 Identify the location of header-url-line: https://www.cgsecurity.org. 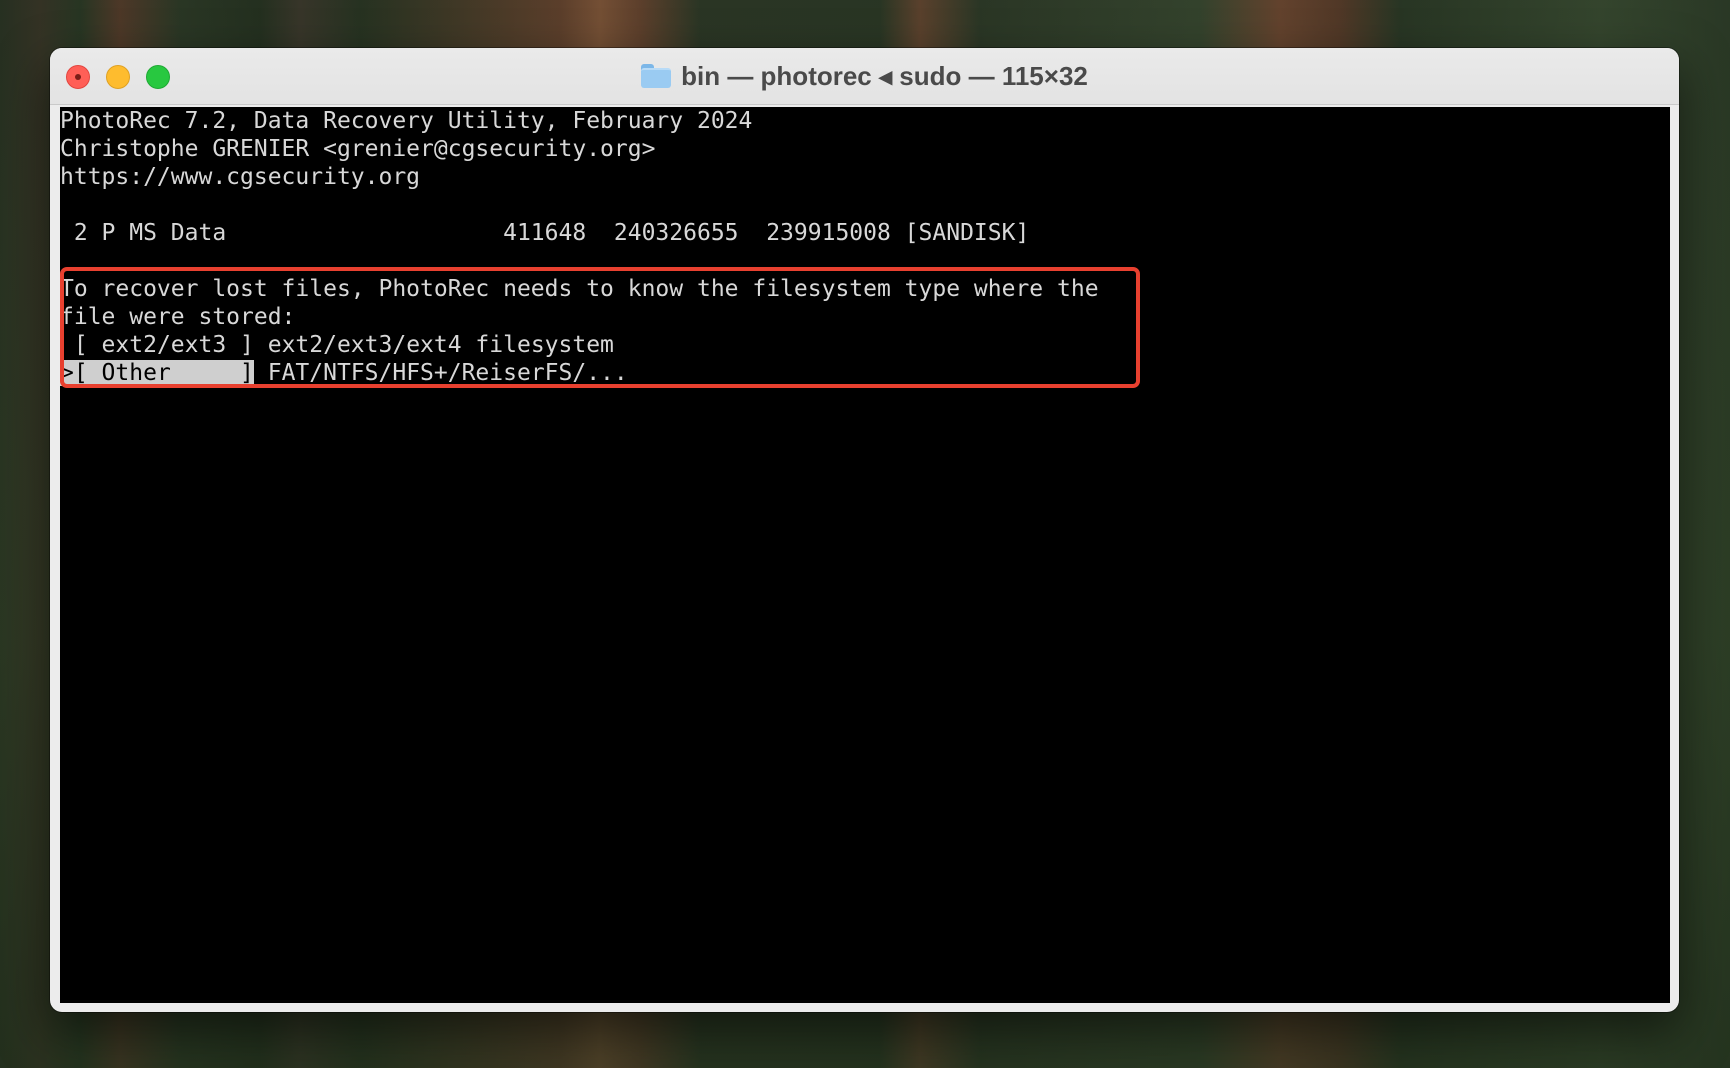
(240, 177).